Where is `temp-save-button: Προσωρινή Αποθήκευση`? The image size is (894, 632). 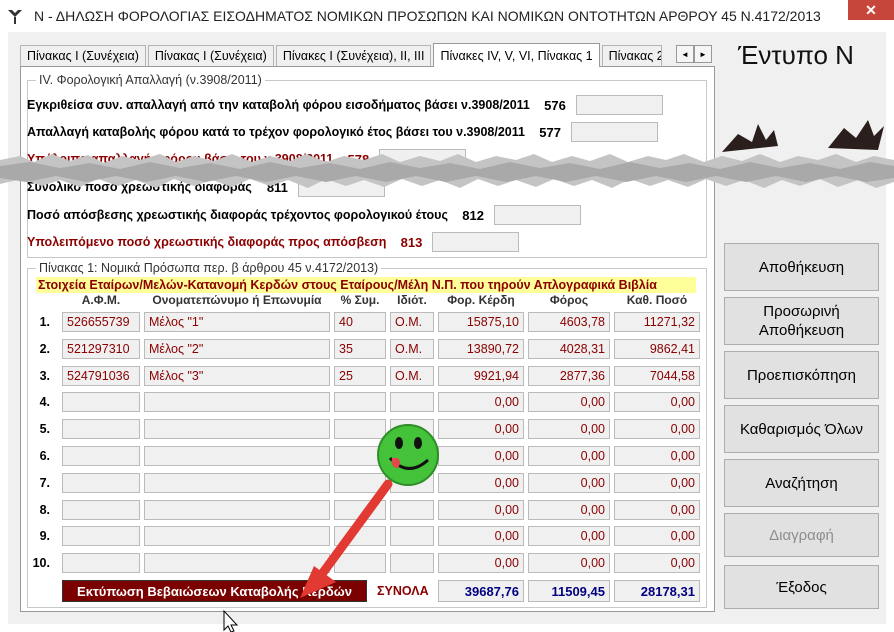 temp-save-button: Προσωρινή Αποθήκευση is located at coordinates (801, 321).